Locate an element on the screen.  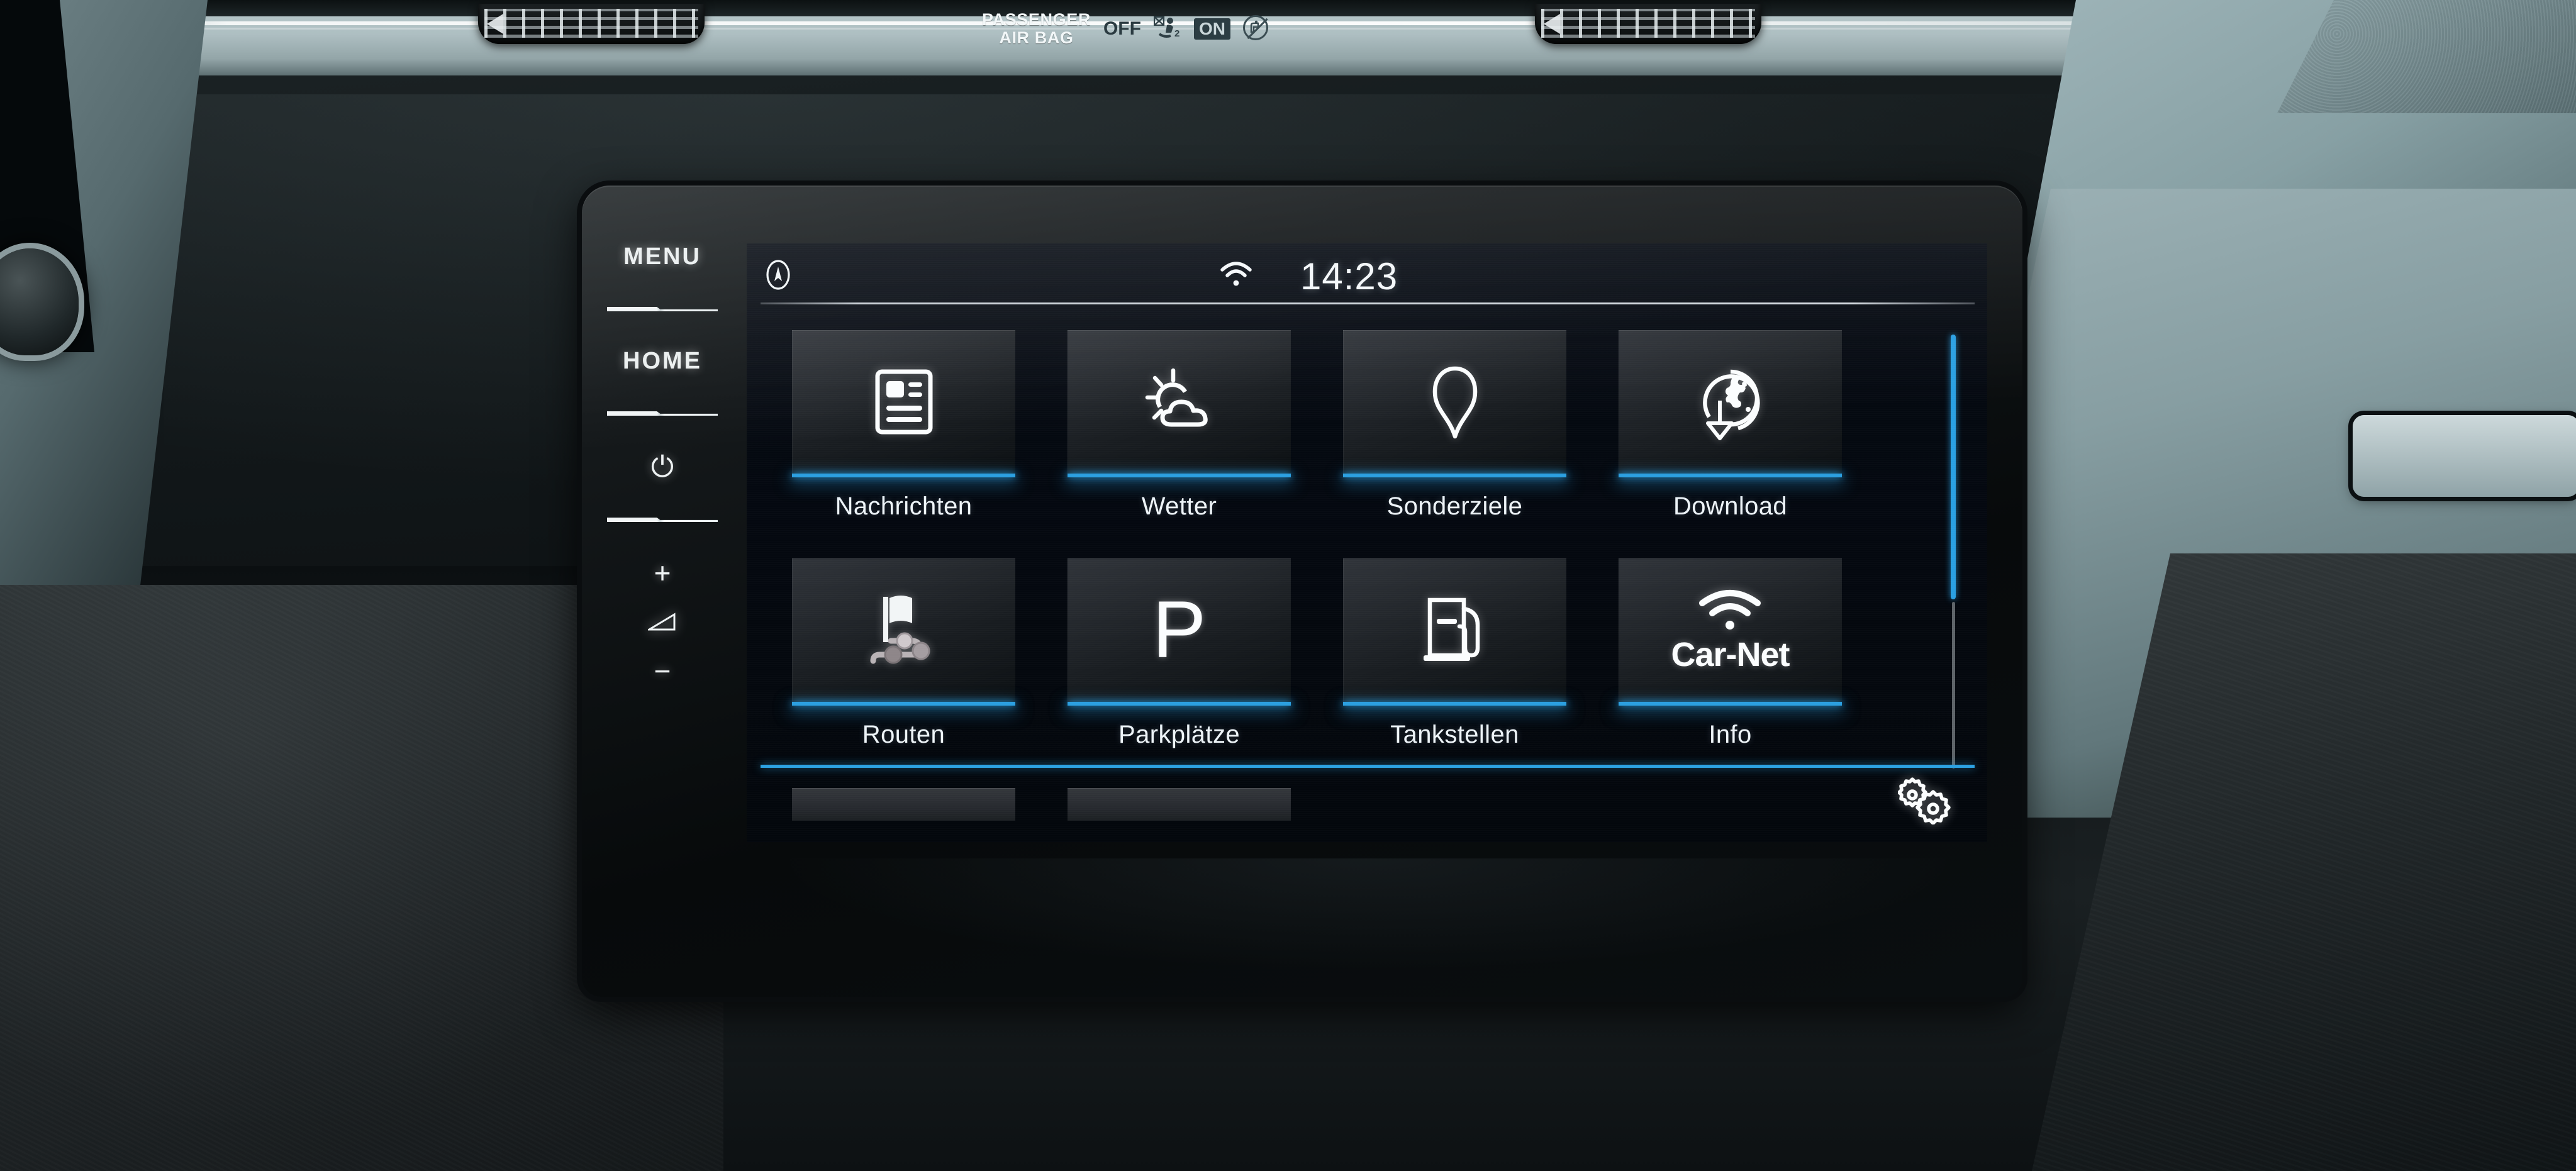
home-button: HOME is located at coordinates (662, 361).